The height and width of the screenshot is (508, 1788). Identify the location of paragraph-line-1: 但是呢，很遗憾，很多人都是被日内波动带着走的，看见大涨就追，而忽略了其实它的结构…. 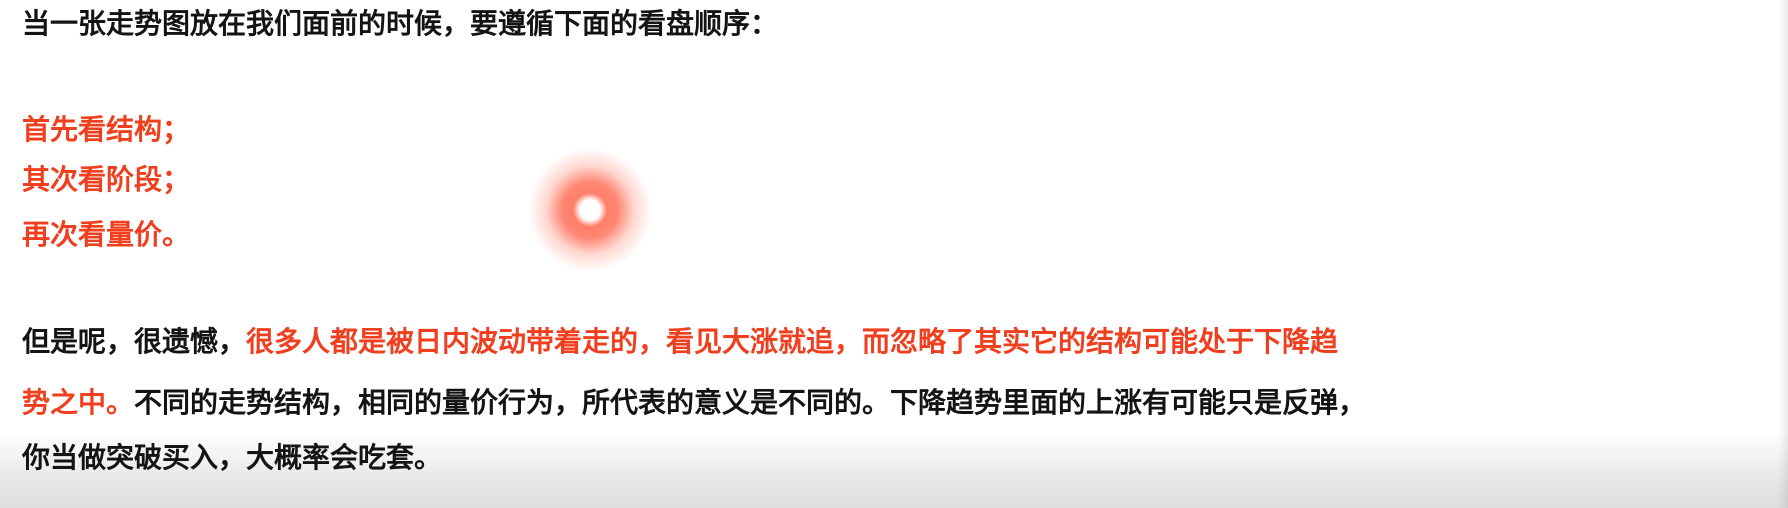
(680, 342).